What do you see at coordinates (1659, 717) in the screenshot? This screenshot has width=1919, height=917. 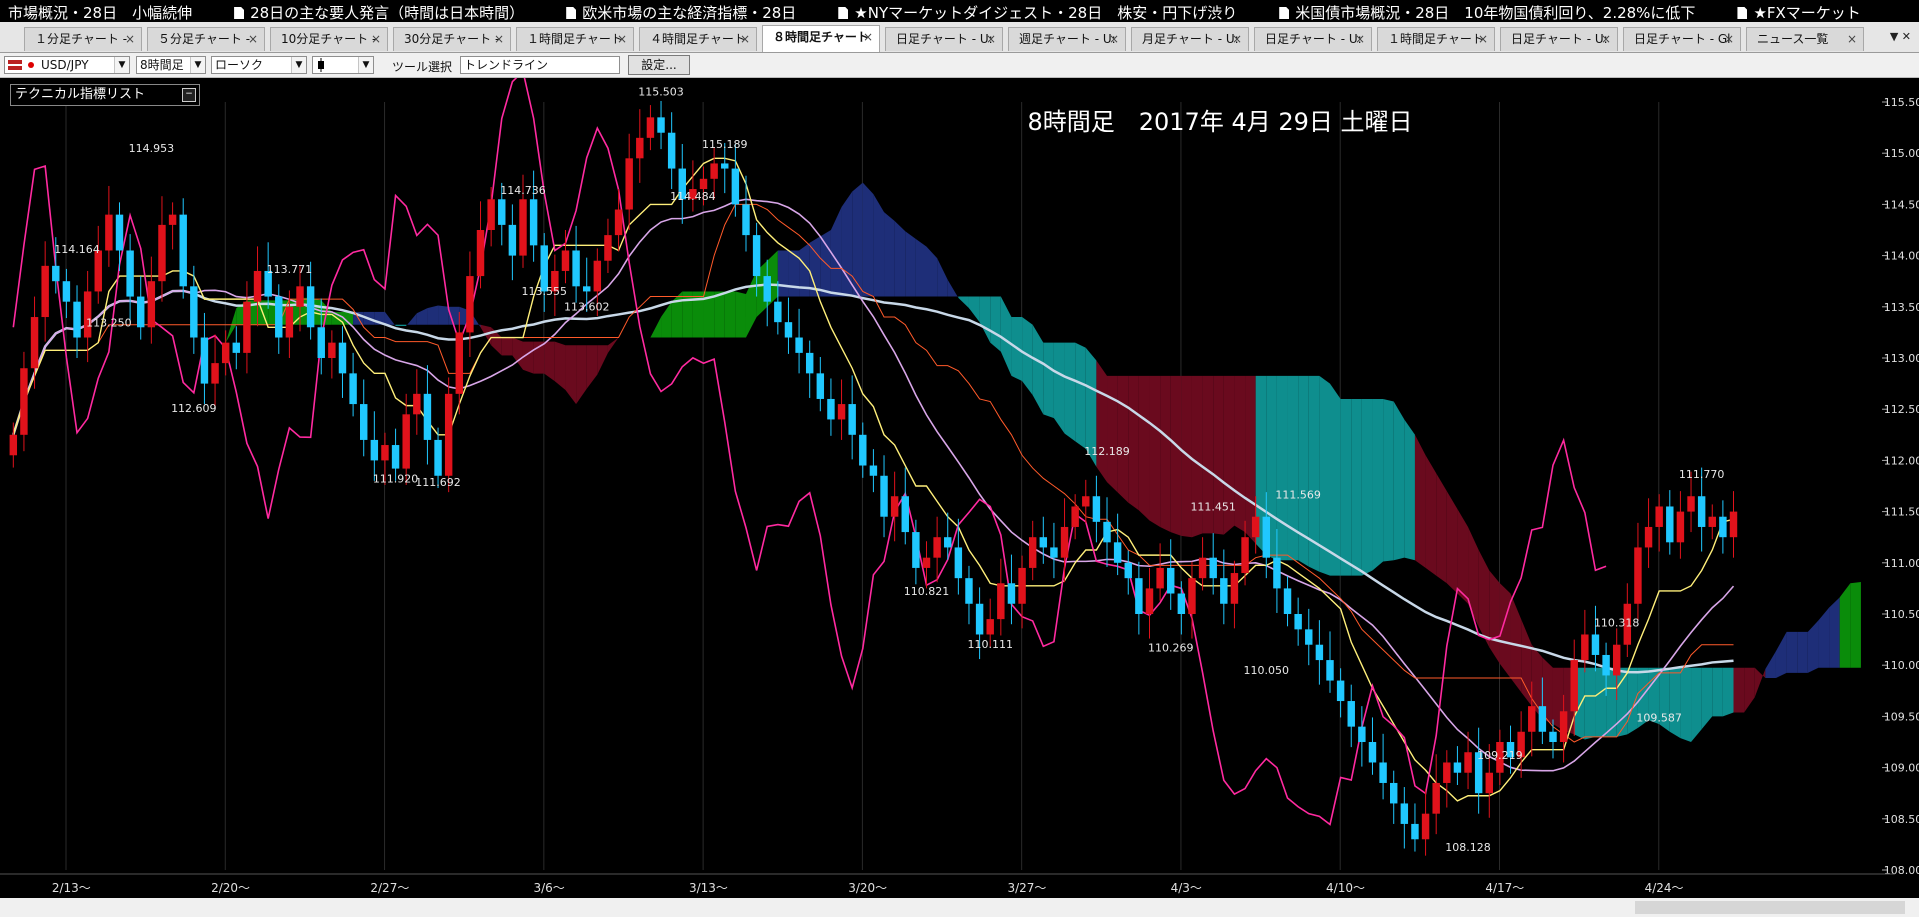 I see `price-label: 109.587` at bounding box center [1659, 717].